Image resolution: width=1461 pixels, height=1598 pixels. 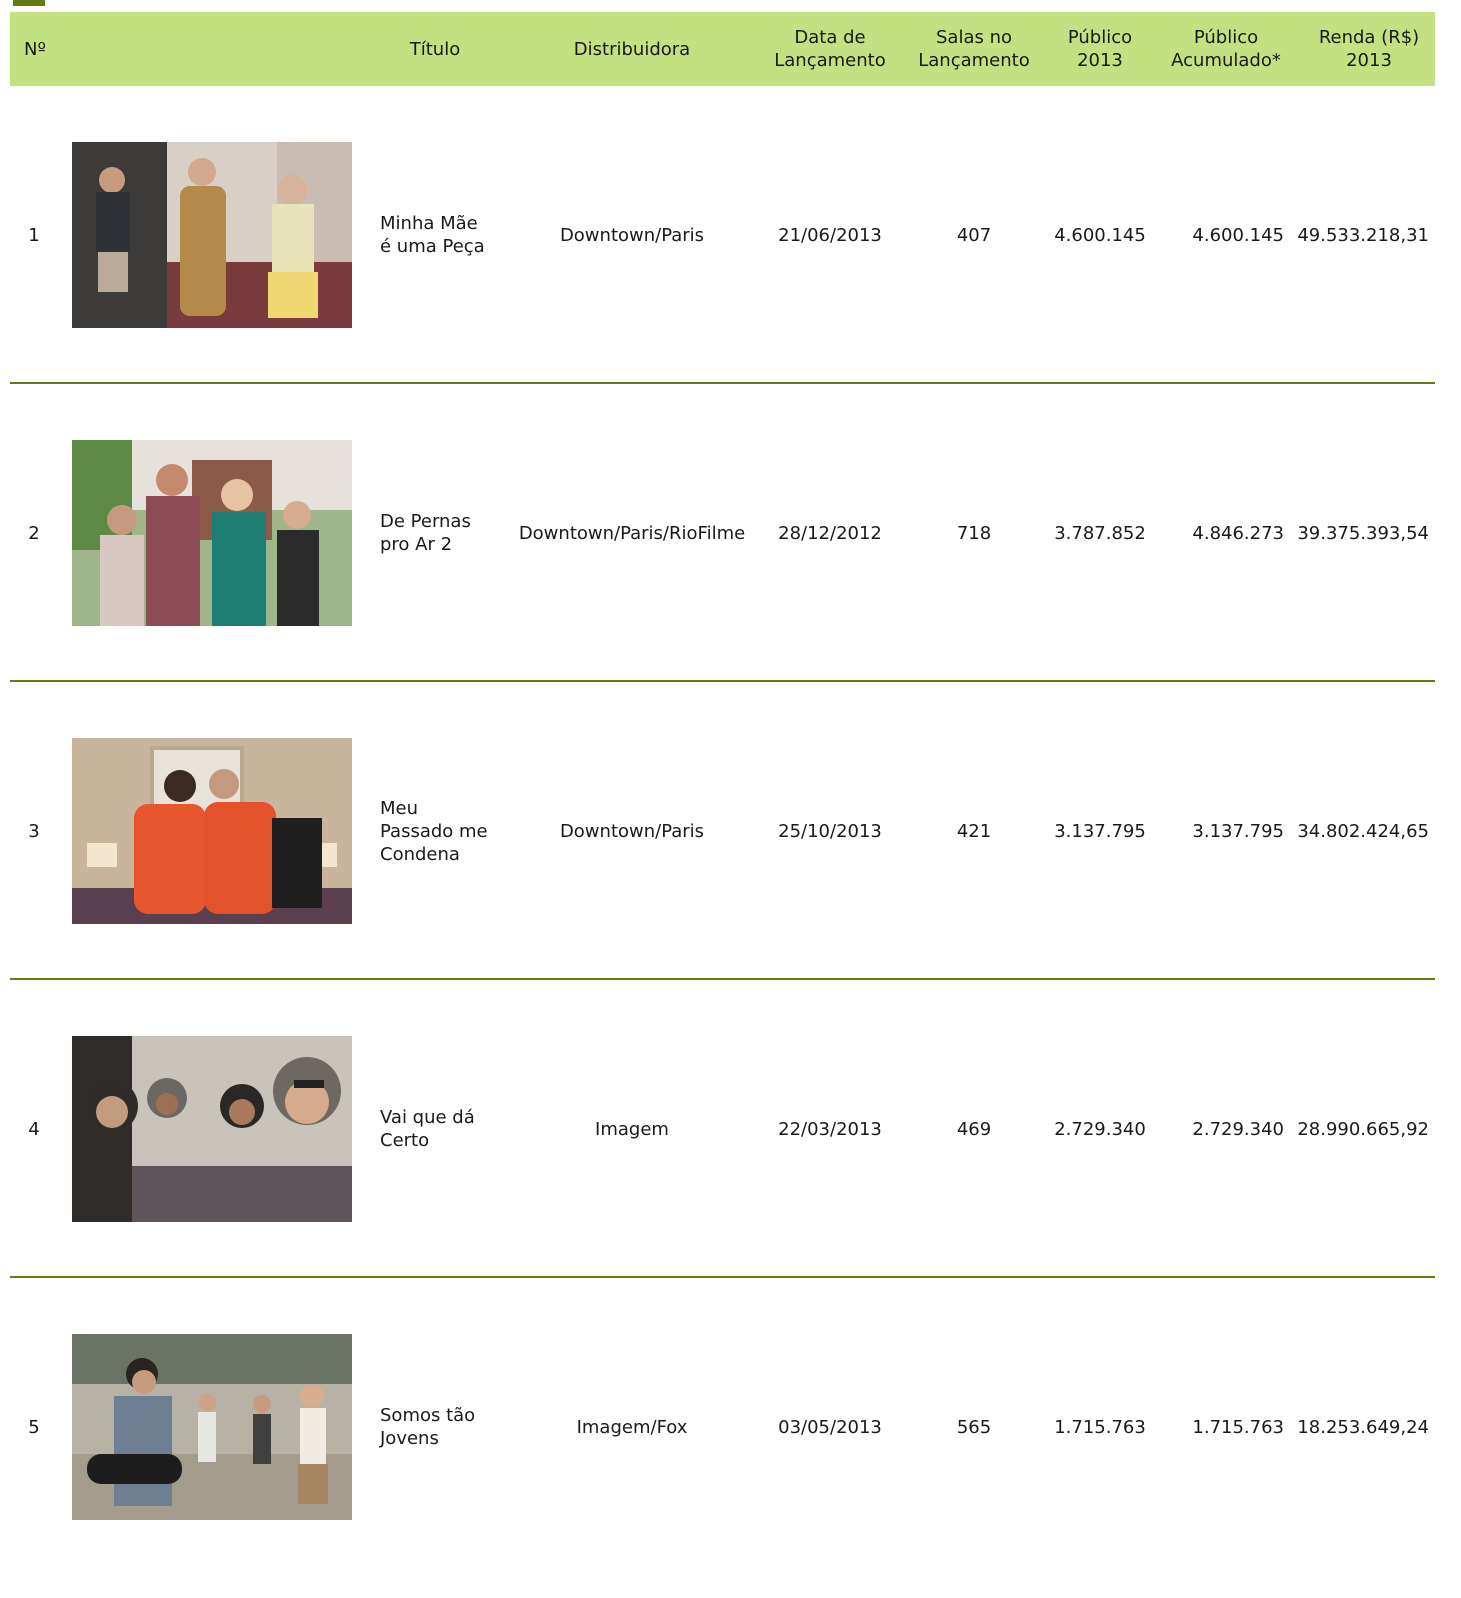 I want to click on row-publico-acumulado: 4.600.145, so click(x=1238, y=235).